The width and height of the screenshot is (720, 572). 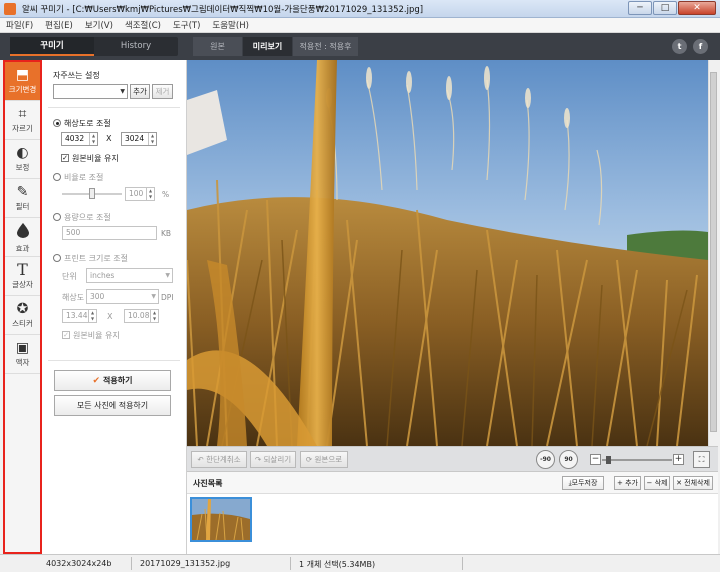 What do you see at coordinates (112, 380) in the screenshot?
I see `apply-button: ✔ 적용하기` at bounding box center [112, 380].